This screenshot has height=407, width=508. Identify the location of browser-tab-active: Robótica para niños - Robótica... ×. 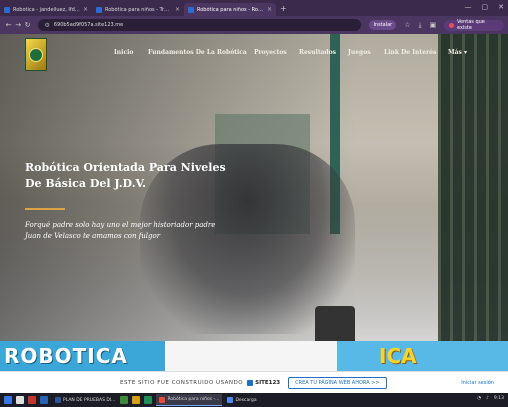
(230, 9).